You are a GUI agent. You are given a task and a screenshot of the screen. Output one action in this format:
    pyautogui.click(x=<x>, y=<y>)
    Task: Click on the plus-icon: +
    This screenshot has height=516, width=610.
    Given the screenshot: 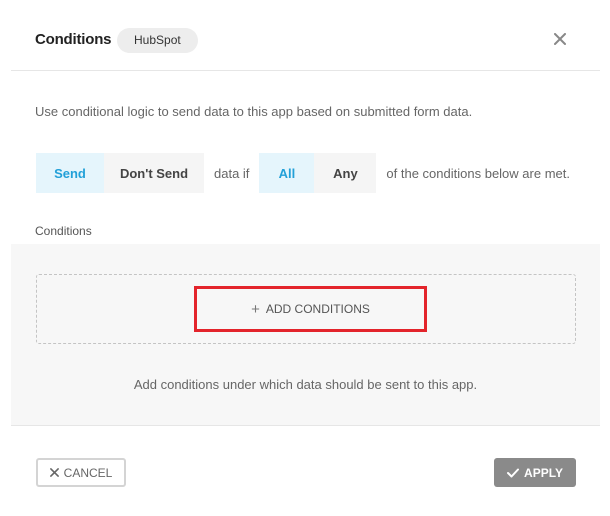 What is the action you would take?
    pyautogui.click(x=255, y=309)
    